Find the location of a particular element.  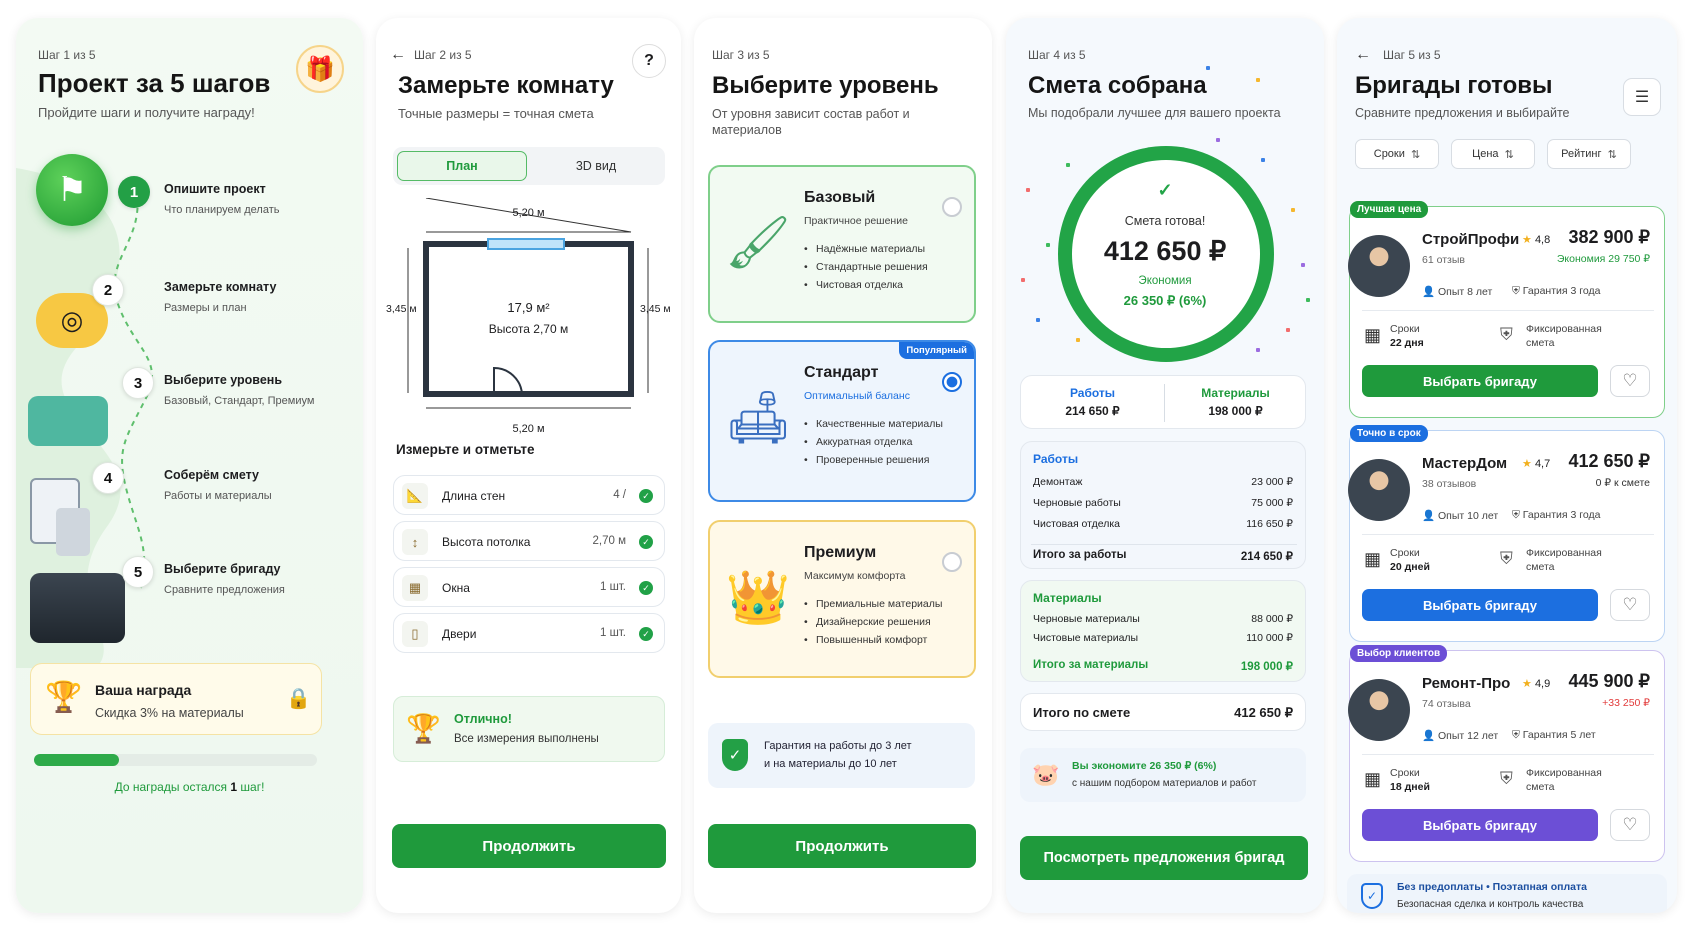

shield-icon: ✓ is located at coordinates (1372, 896).